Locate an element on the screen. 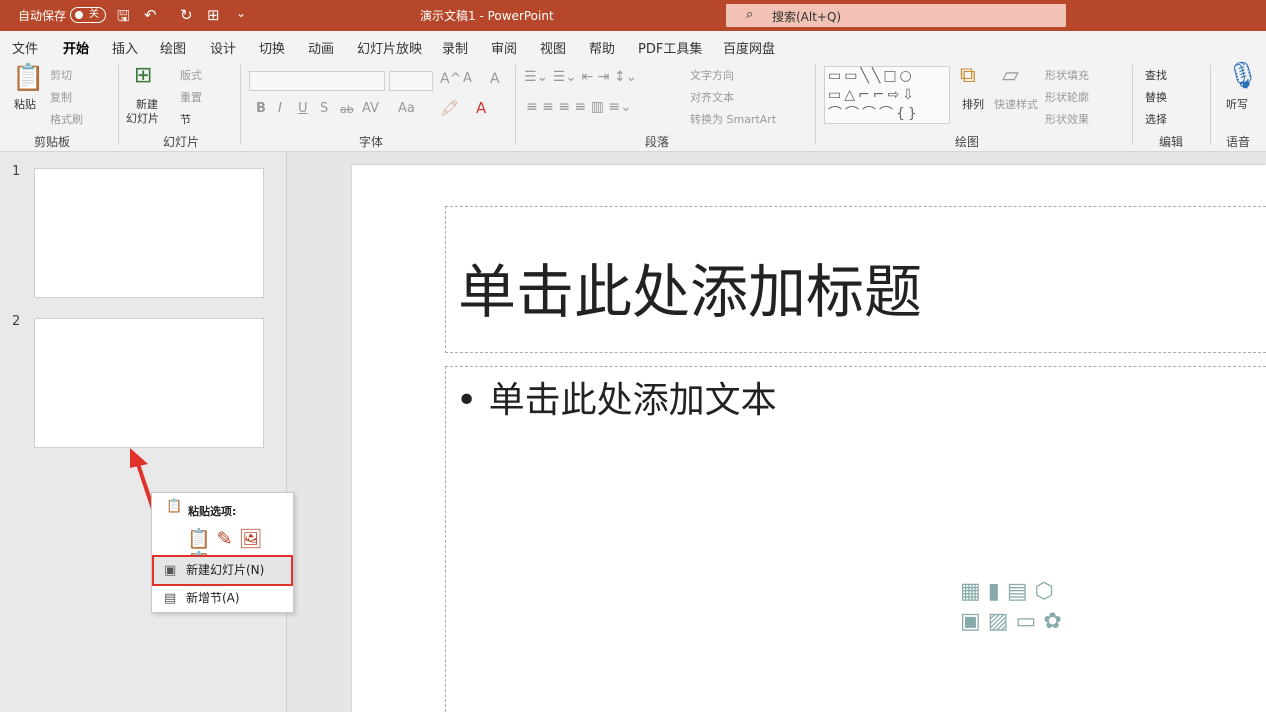 This screenshot has height=712, width=1266. bullets-icon: ☰⌄ ☰⌄ ⇤ ⇥ ↕⌄ is located at coordinates (580, 77).